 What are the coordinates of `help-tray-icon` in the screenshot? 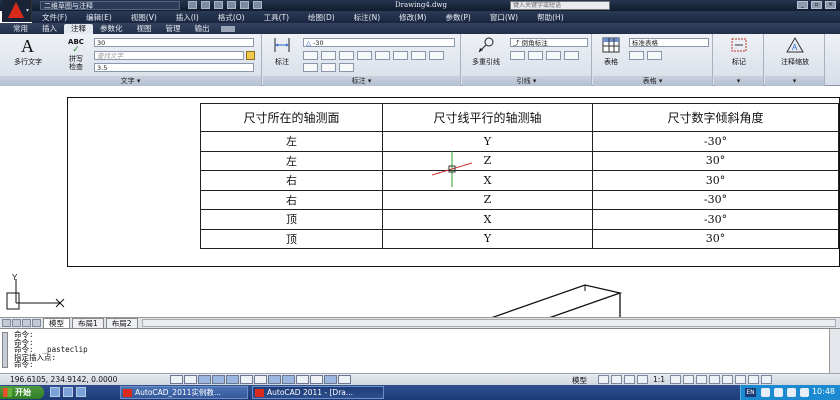 It's located at (765, 392).